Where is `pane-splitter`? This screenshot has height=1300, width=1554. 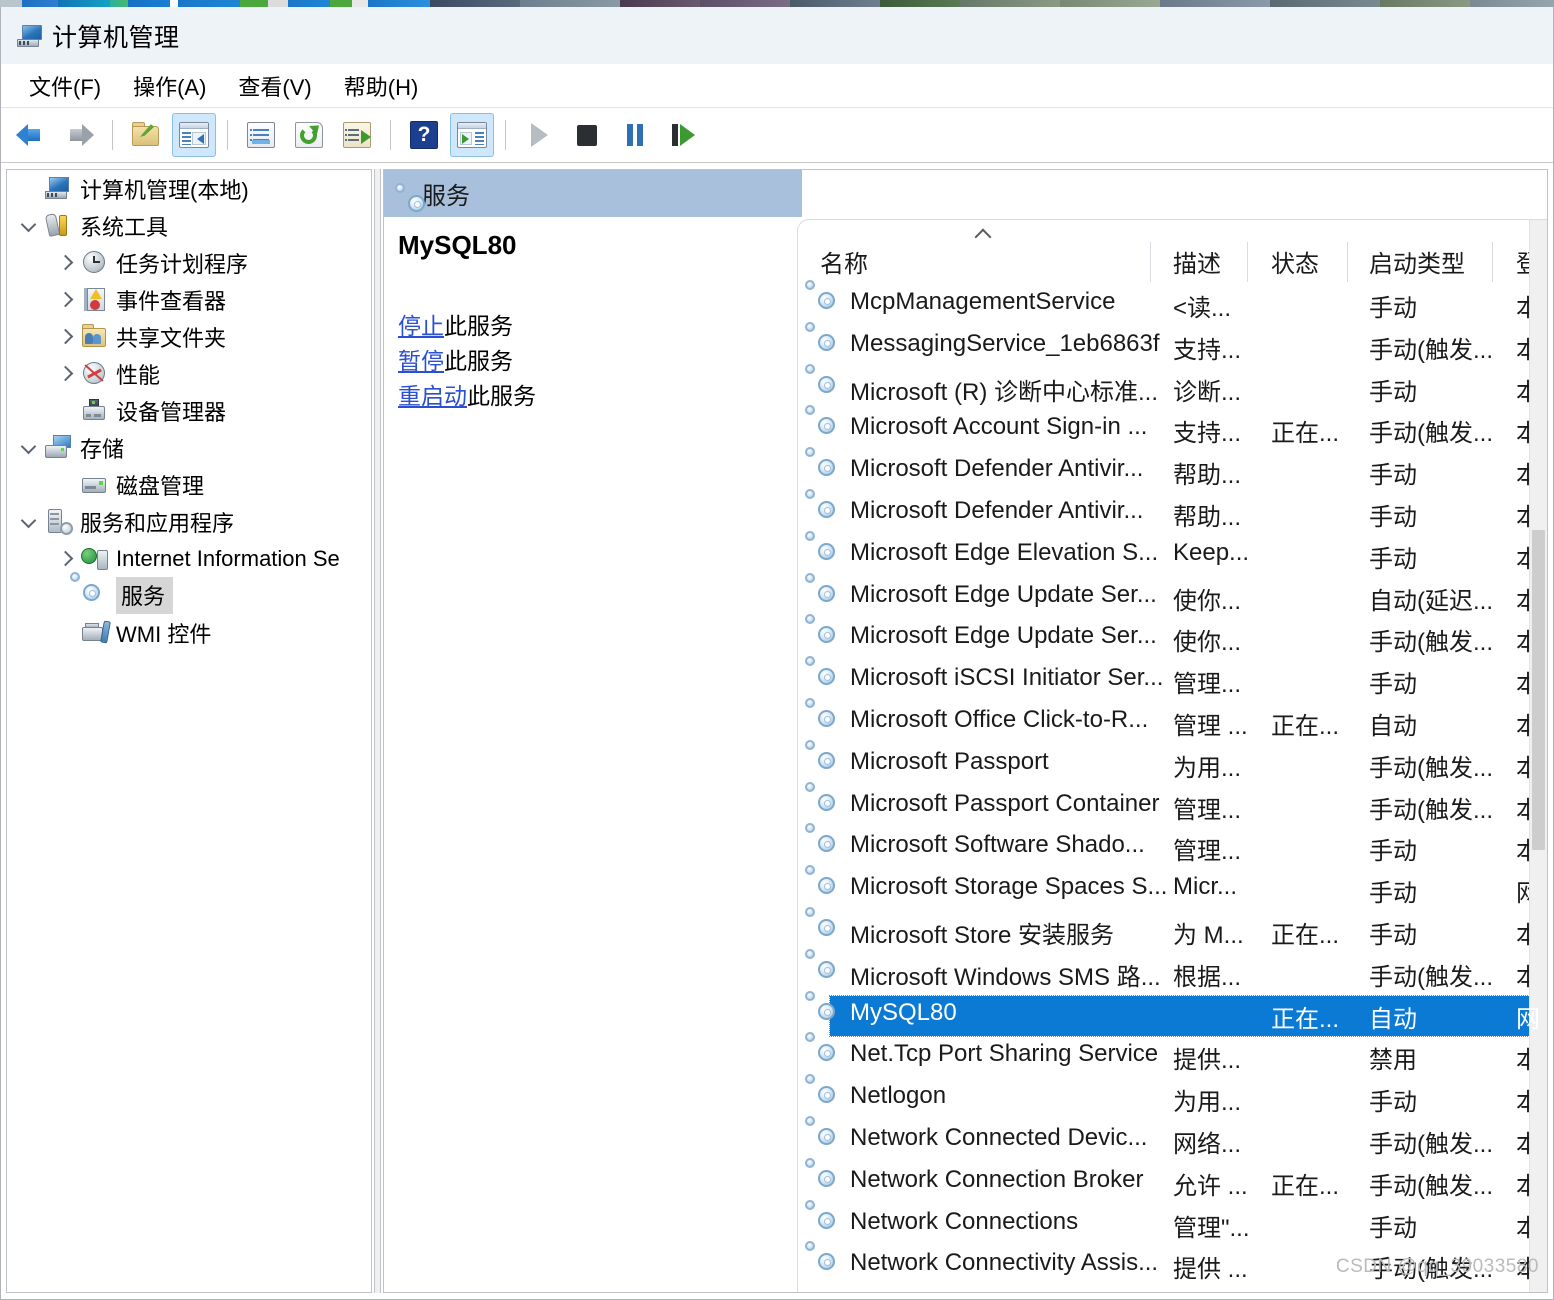 pane-splitter is located at coordinates (377, 731).